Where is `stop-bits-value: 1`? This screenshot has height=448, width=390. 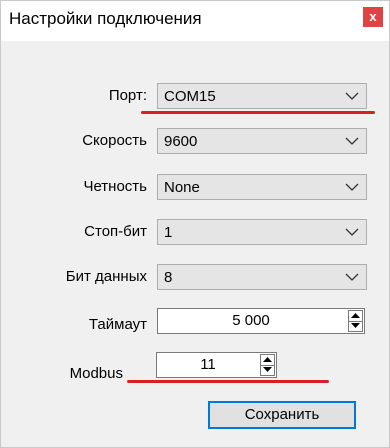 stop-bits-value: 1 is located at coordinates (168, 232).